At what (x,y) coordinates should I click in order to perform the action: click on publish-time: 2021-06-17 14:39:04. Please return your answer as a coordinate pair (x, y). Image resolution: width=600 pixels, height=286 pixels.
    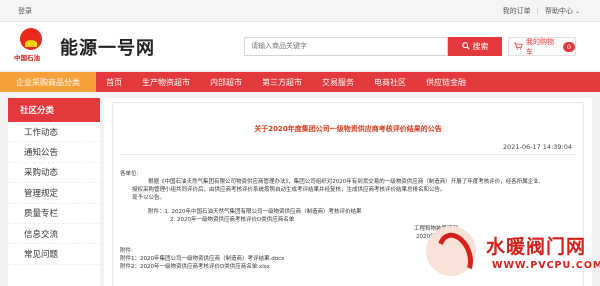
    Looking at the image, I should click on (537, 147).